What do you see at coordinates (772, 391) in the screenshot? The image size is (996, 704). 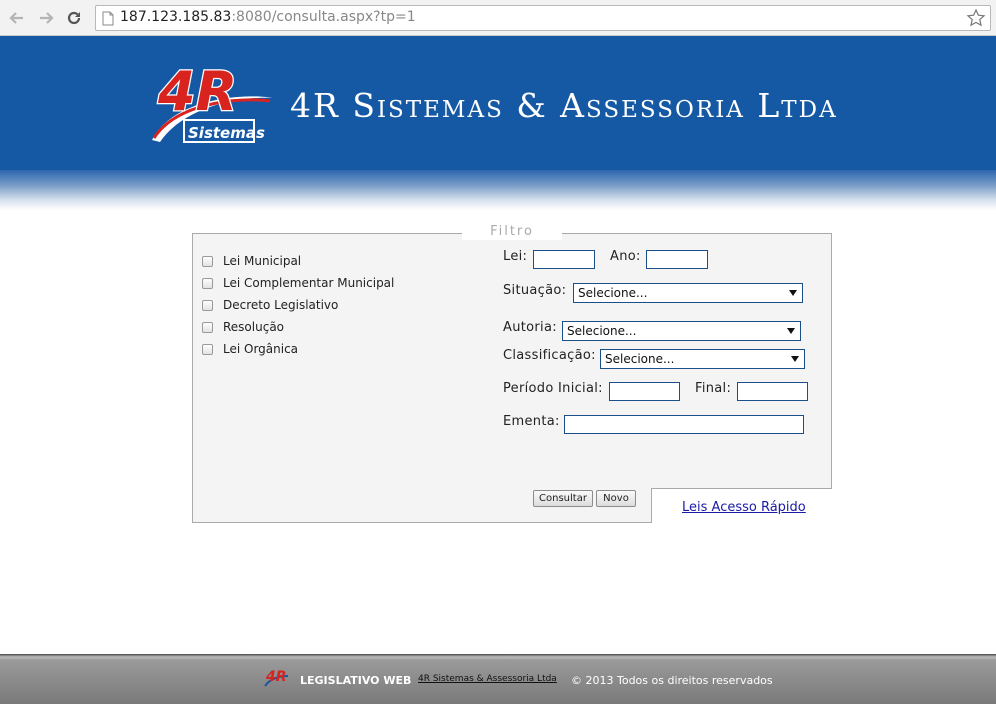 I see `final-input` at bounding box center [772, 391].